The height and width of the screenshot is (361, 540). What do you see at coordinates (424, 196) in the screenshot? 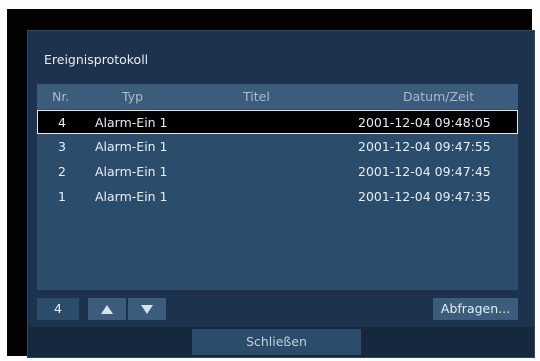
I see `row-datum-zeit: 2001-12-04 09:47:35` at bounding box center [424, 196].